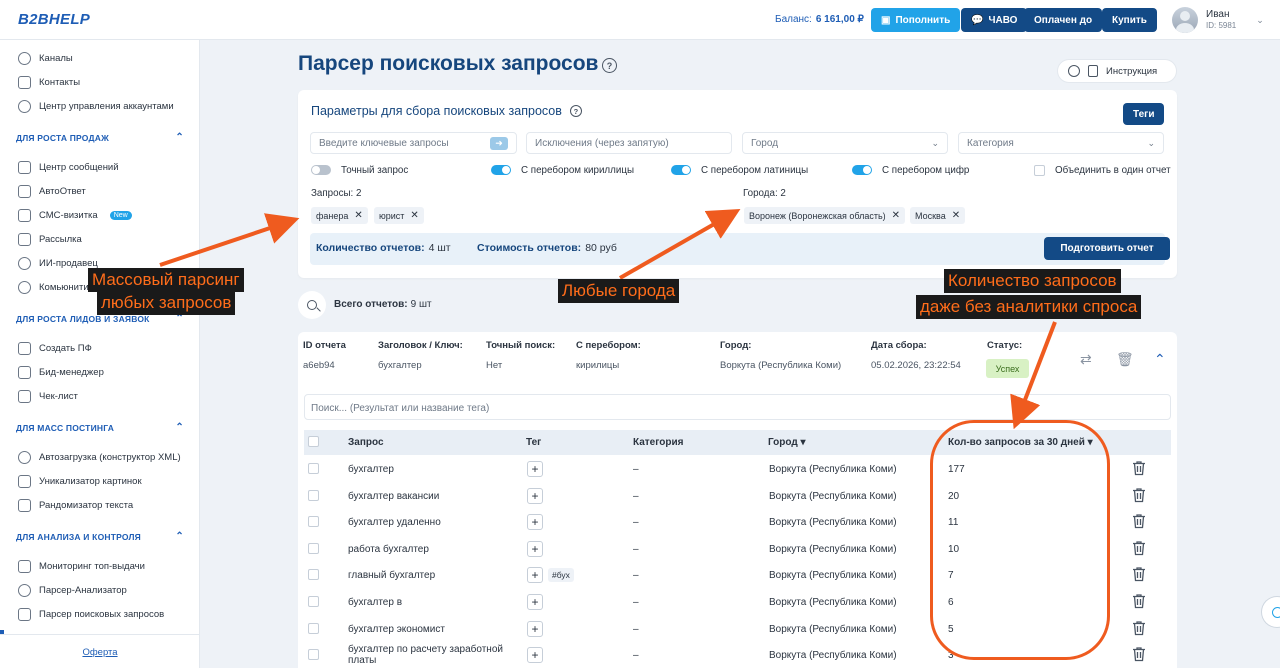 Image resolution: width=1280 pixels, height=668 pixels. I want to click on sidebar-item-search-parser: Парсер поисковых запросов, so click(91, 614).